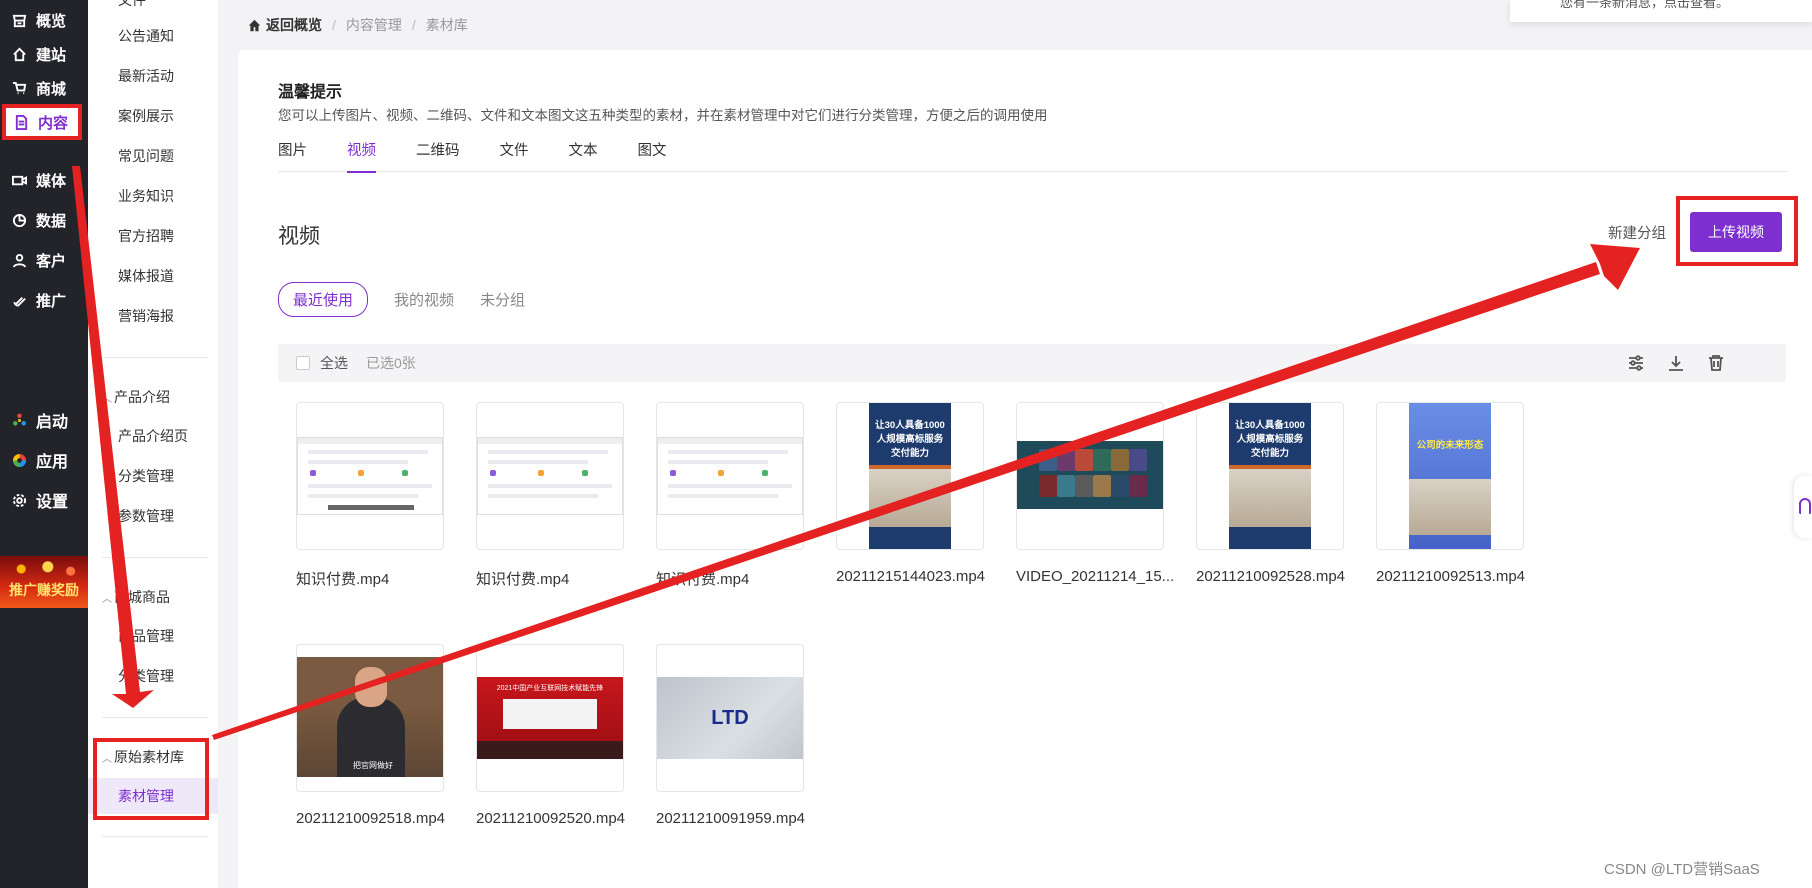 Image resolution: width=1812 pixels, height=888 pixels. I want to click on main-nav: 概览 建站 商城 内容 媒体 数据 客户 推广 启动 应用 设置 推广赚奖励, so click(44, 444).